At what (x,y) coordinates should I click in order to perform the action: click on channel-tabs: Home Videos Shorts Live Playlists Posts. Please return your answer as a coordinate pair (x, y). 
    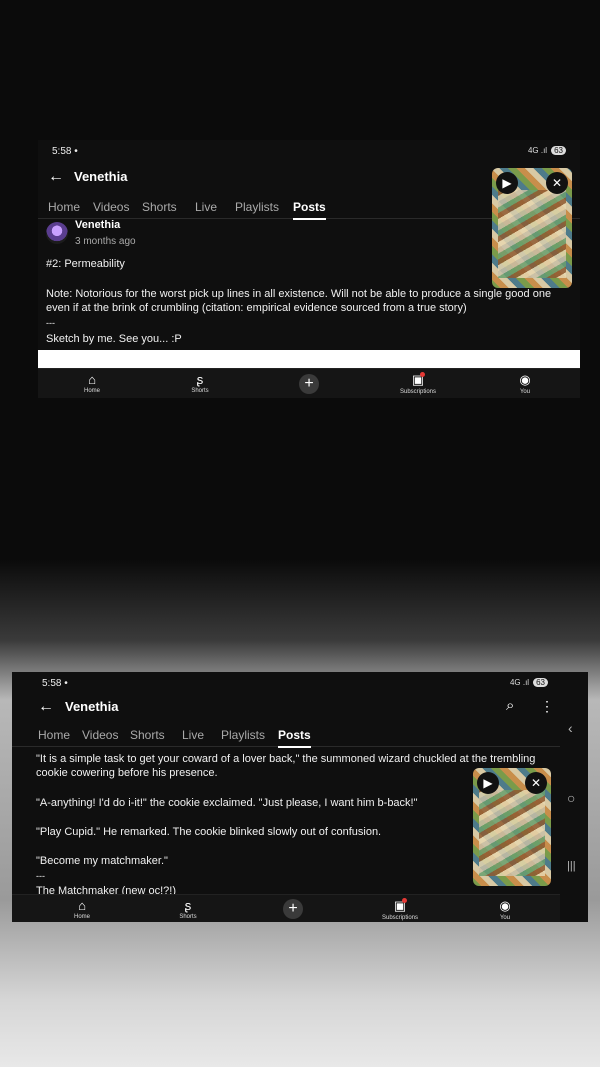
    Looking at the image, I should click on (286, 736).